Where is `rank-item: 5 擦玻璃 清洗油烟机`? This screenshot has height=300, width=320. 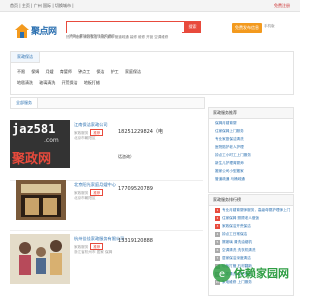 rank-item: 5 擦玻璃 清洗油烟机 is located at coordinates (251, 242).